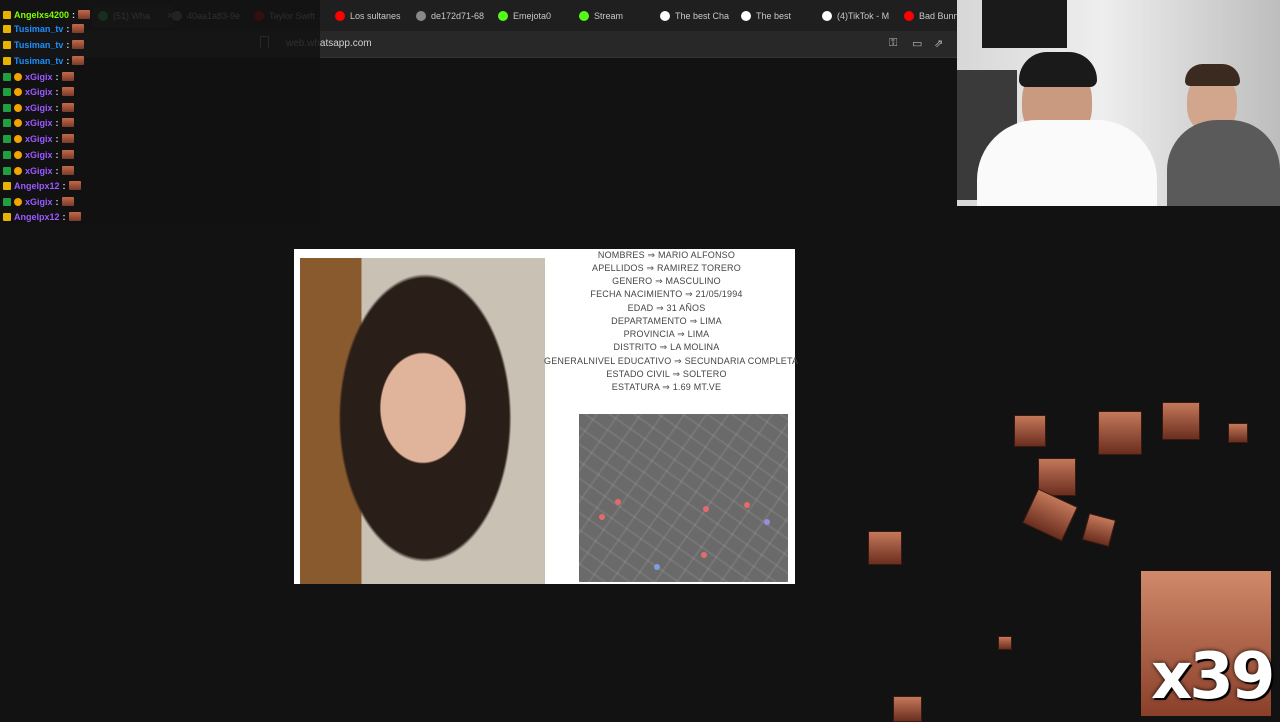 This screenshot has height=722, width=1280. What do you see at coordinates (774, 16) in the screenshot?
I see `tab-label: The best` at bounding box center [774, 16].